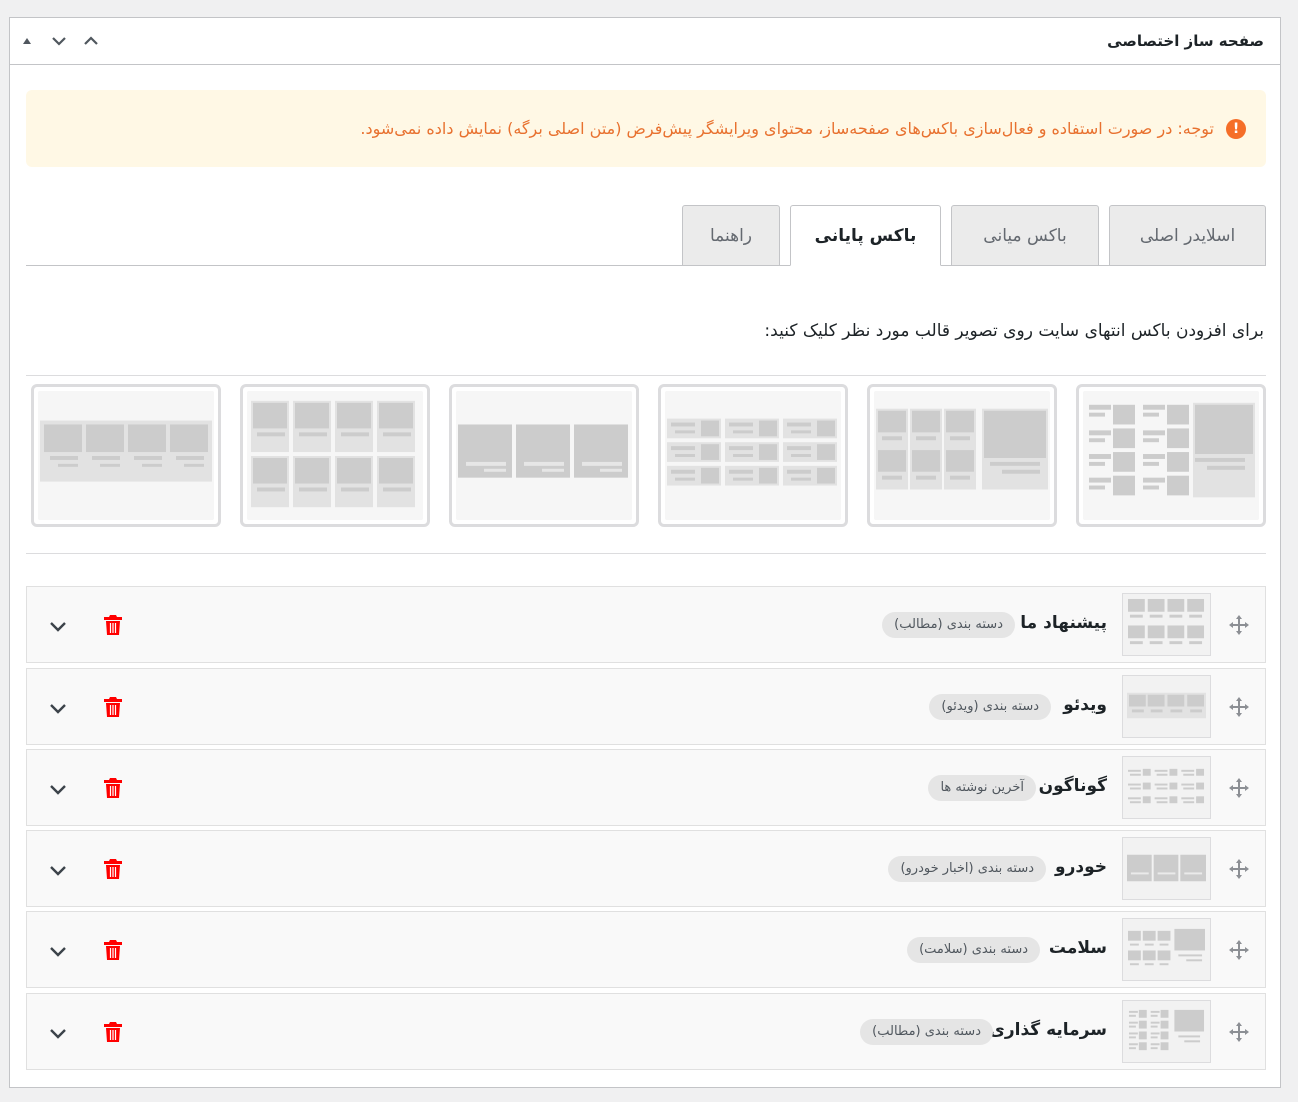 The width and height of the screenshot is (1298, 1102). I want to click on tab-middle-box: باکس میانی, so click(1025, 235).